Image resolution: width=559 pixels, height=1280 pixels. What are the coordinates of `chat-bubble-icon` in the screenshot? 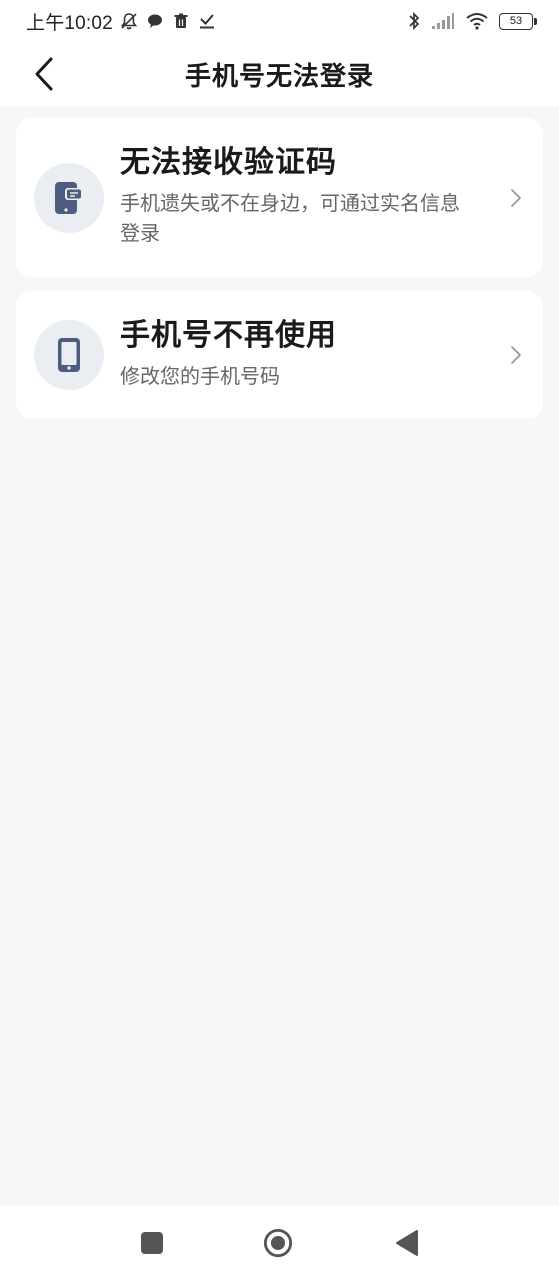 It's located at (154, 21).